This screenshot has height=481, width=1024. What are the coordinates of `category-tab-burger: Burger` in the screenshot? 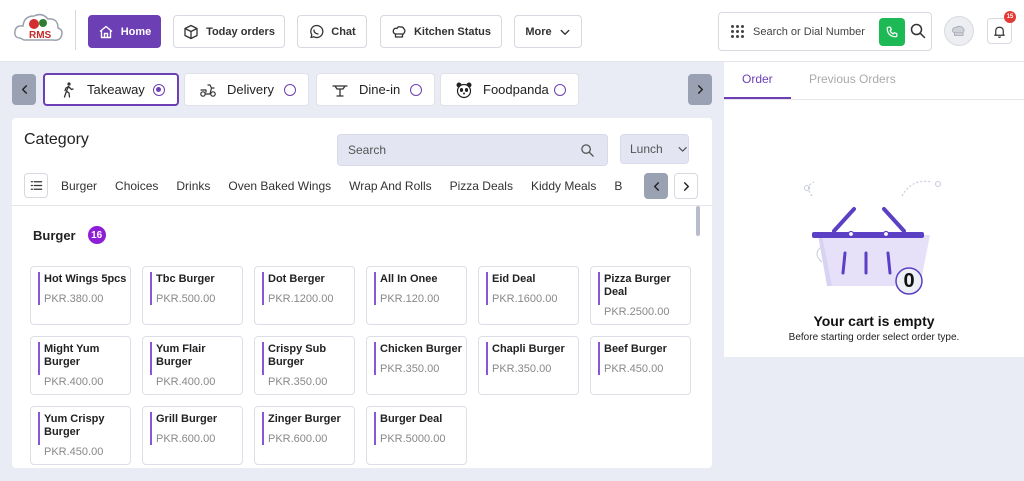 It's located at (79, 186).